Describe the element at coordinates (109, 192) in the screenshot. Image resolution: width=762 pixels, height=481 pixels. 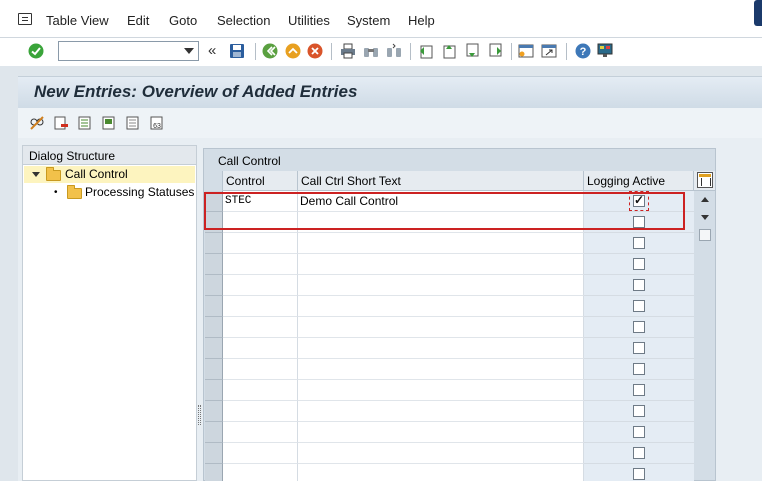
I see `tree-node-processing-statuses: • Processing Statuses` at that location.